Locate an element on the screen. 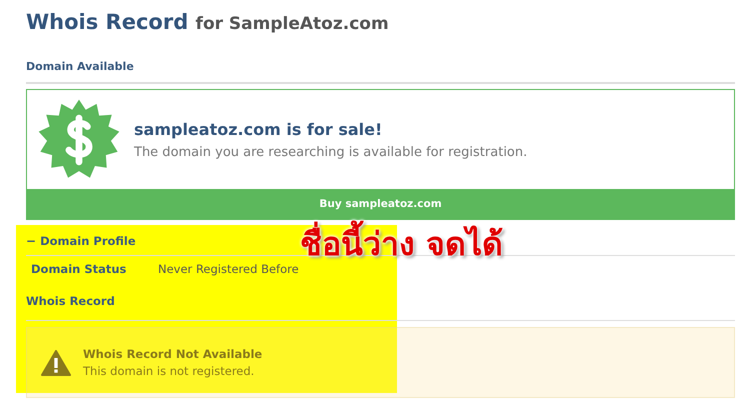 This screenshot has height=400, width=748. page-subtitle: for SampleAtoz.com is located at coordinates (292, 24).